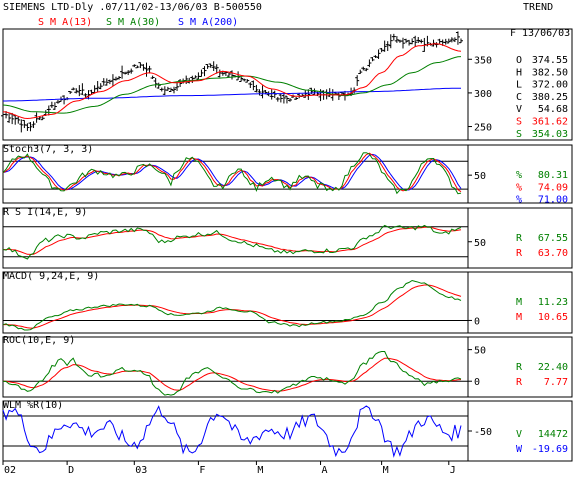  What do you see at coordinates (553, 109) in the screenshot?
I see `info-value: 54.68` at bounding box center [553, 109].